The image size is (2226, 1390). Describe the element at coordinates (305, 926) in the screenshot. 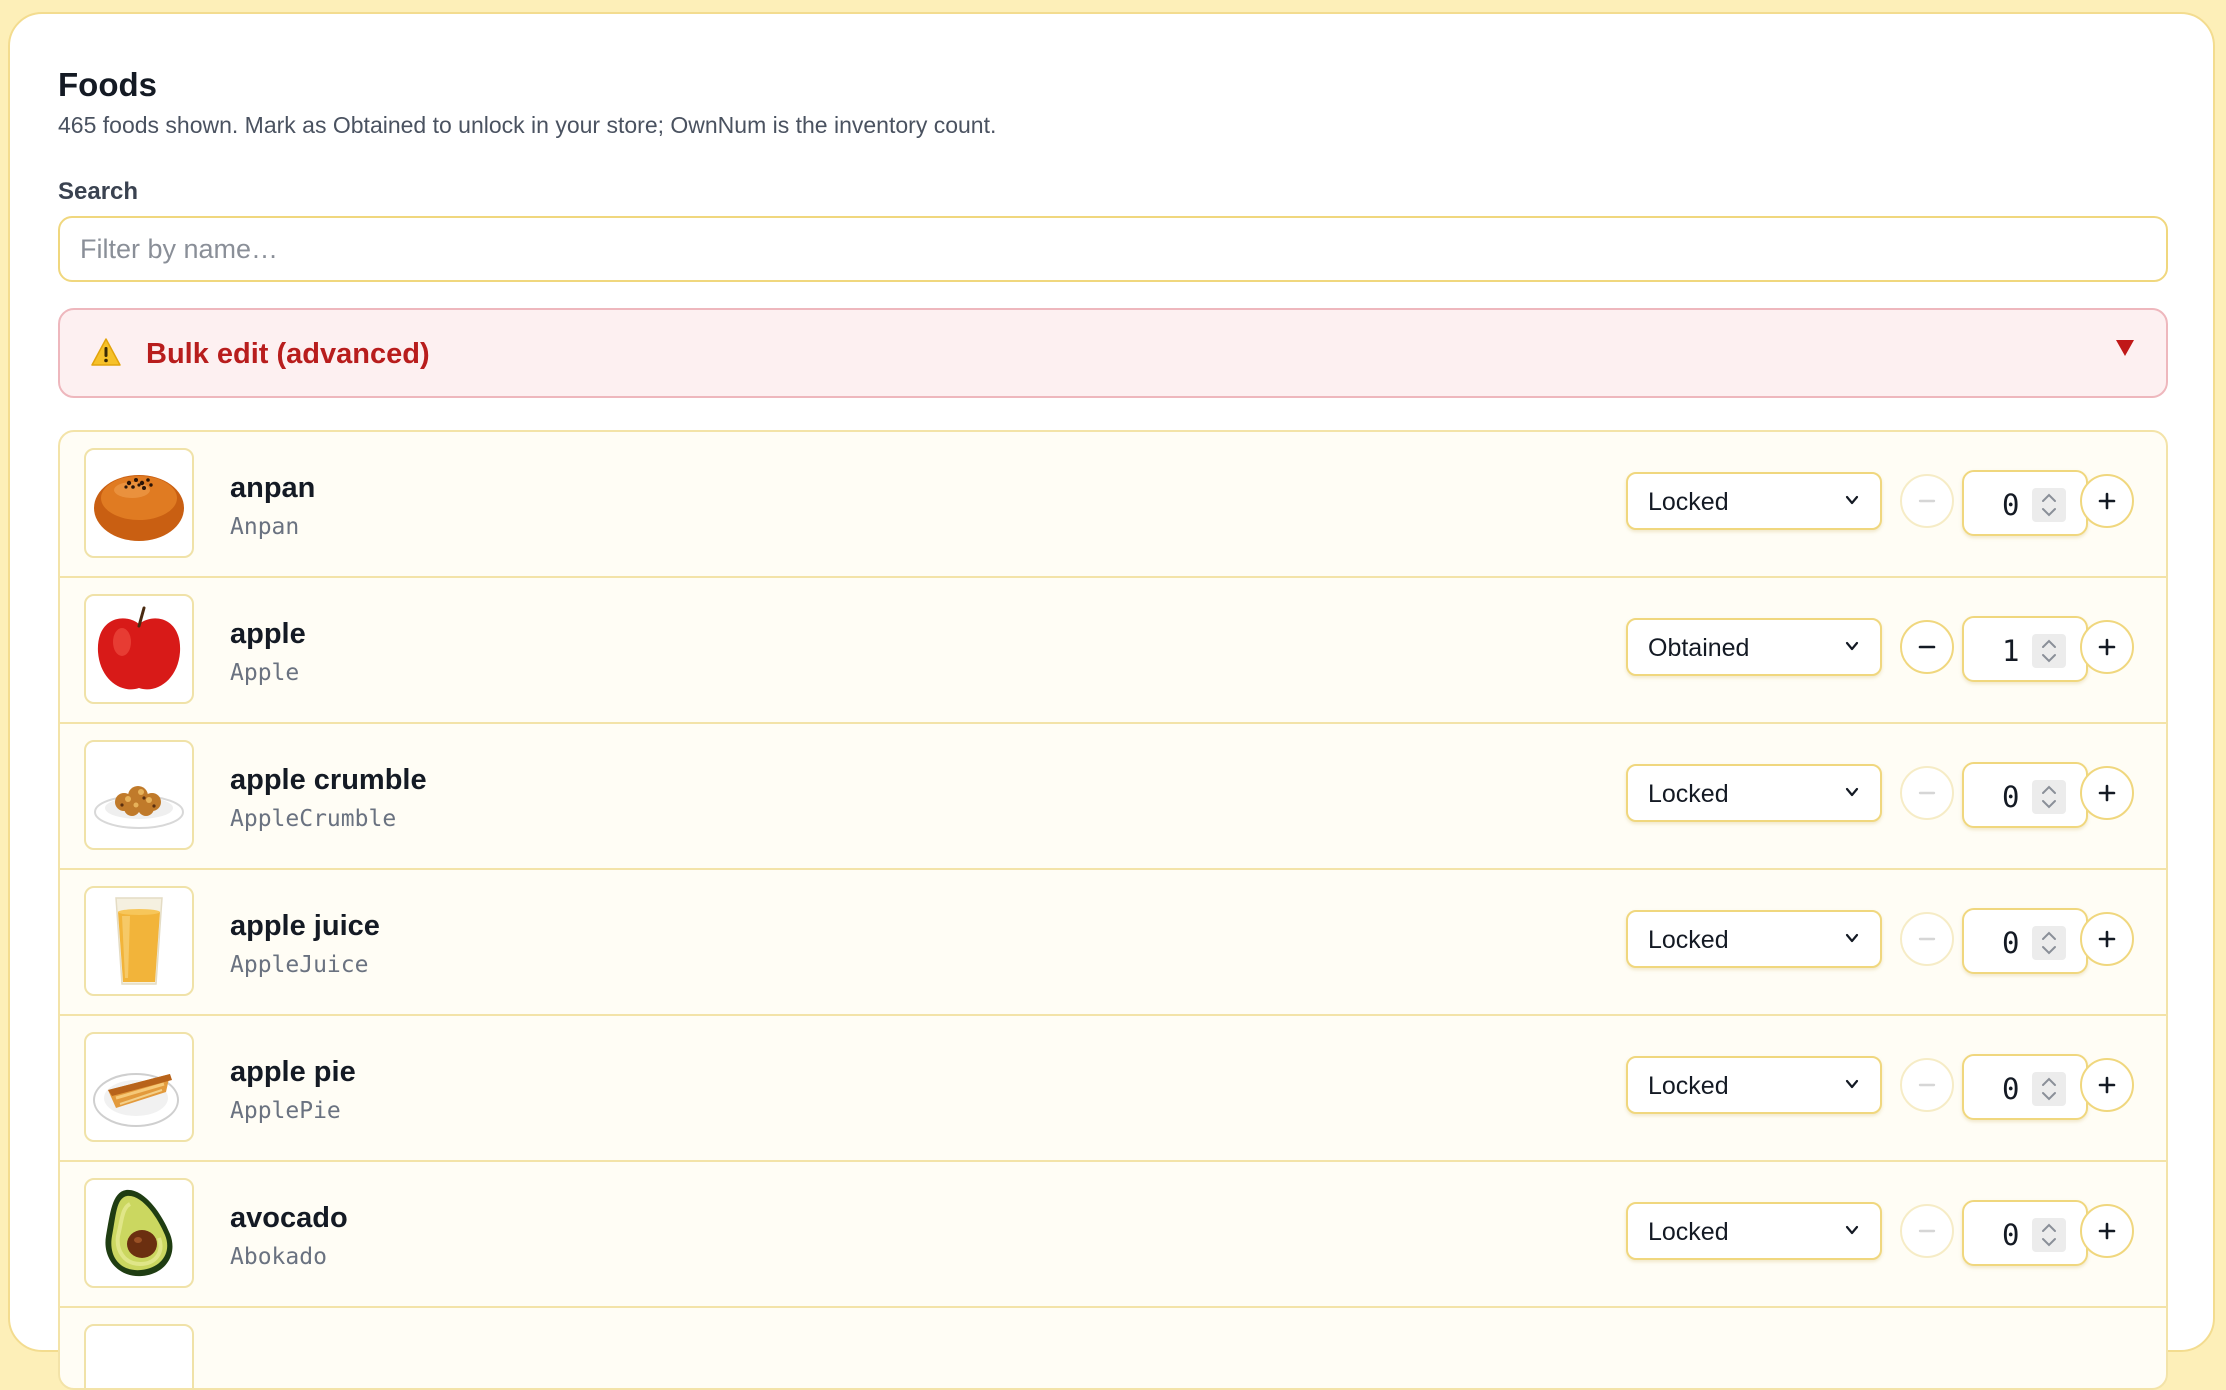

I see `food-name: apple juice` at that location.